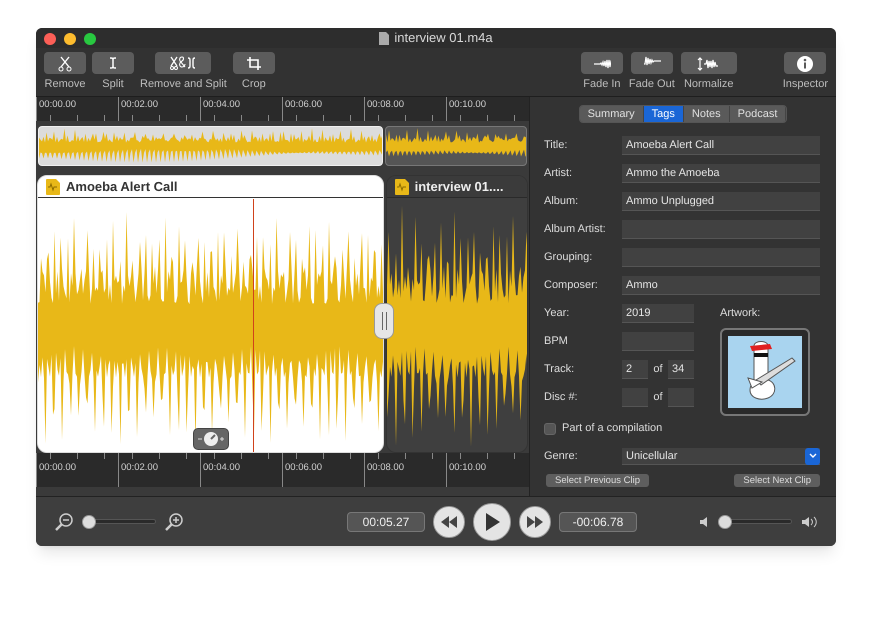  Describe the element at coordinates (174, 522) in the screenshot. I see `zoom-in-icon` at that location.